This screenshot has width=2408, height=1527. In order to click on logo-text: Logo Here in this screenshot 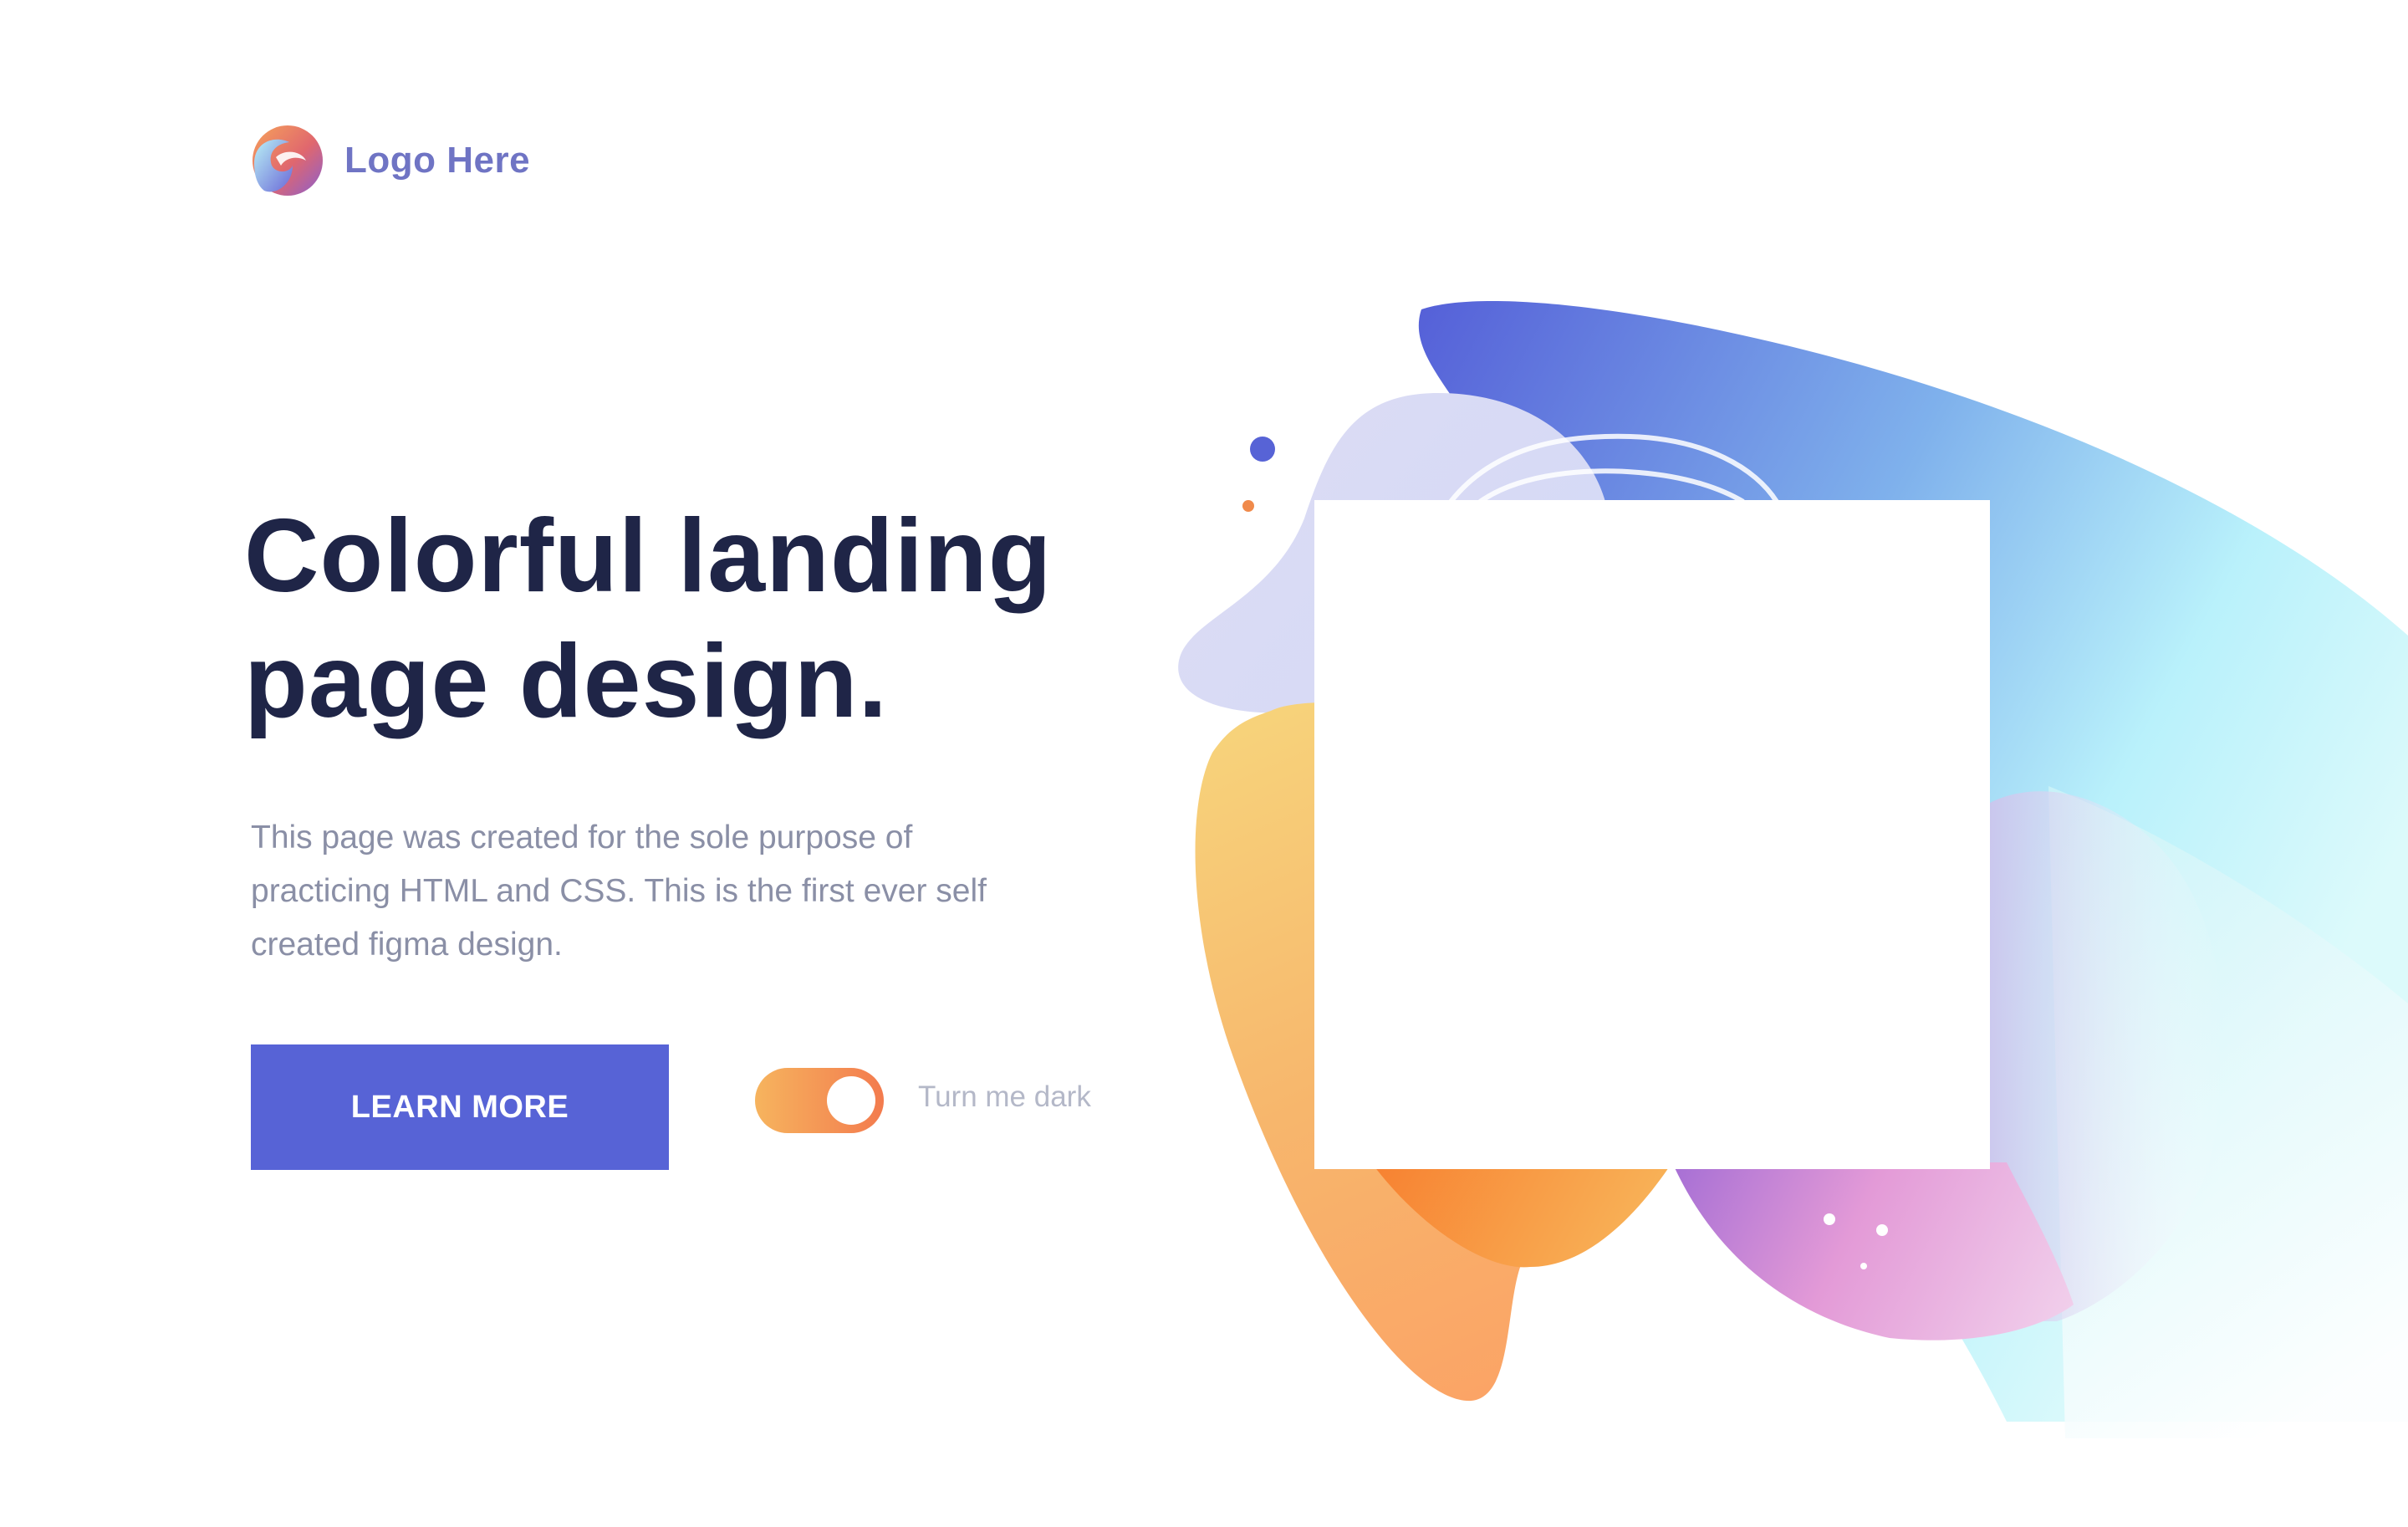, I will do `click(438, 161)`.